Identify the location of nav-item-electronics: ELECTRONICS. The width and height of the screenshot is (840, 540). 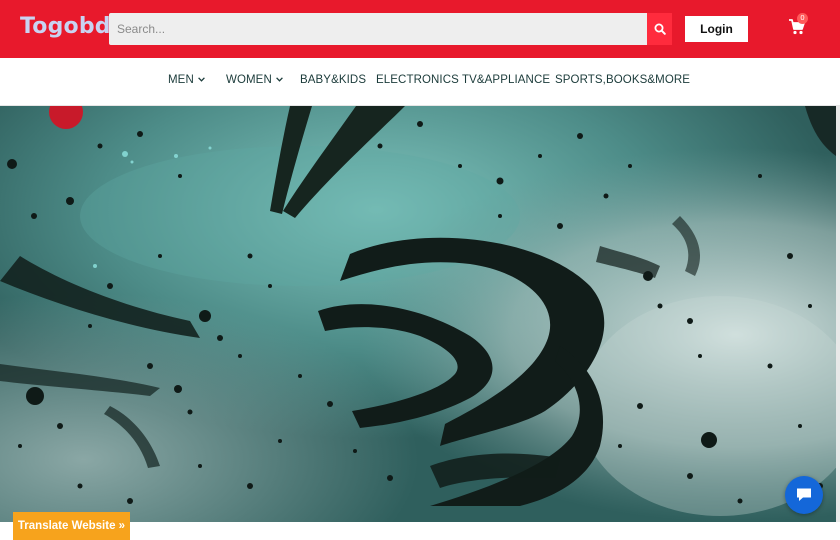
(417, 80).